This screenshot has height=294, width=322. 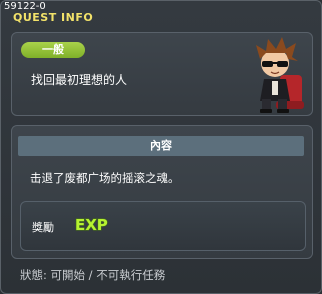 What do you see at coordinates (53, 17) in the screenshot?
I see `window-title: QUEST INFO` at bounding box center [53, 17].